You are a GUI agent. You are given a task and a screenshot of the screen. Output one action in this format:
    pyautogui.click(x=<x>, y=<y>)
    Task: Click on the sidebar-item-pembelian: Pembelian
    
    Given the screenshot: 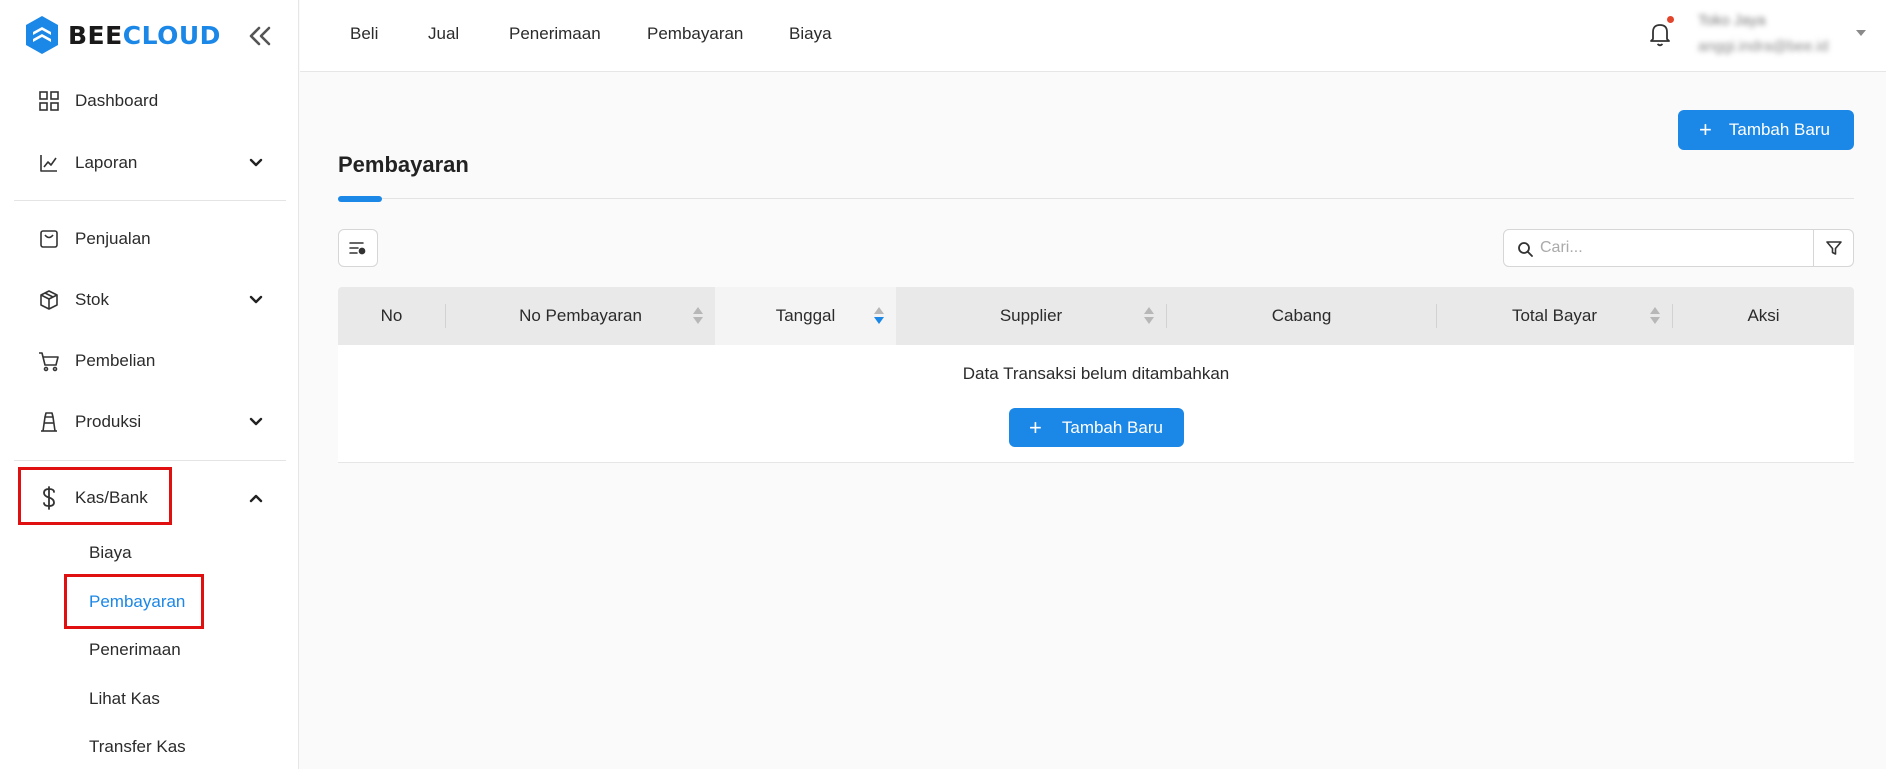 What is the action you would take?
    pyautogui.click(x=150, y=361)
    